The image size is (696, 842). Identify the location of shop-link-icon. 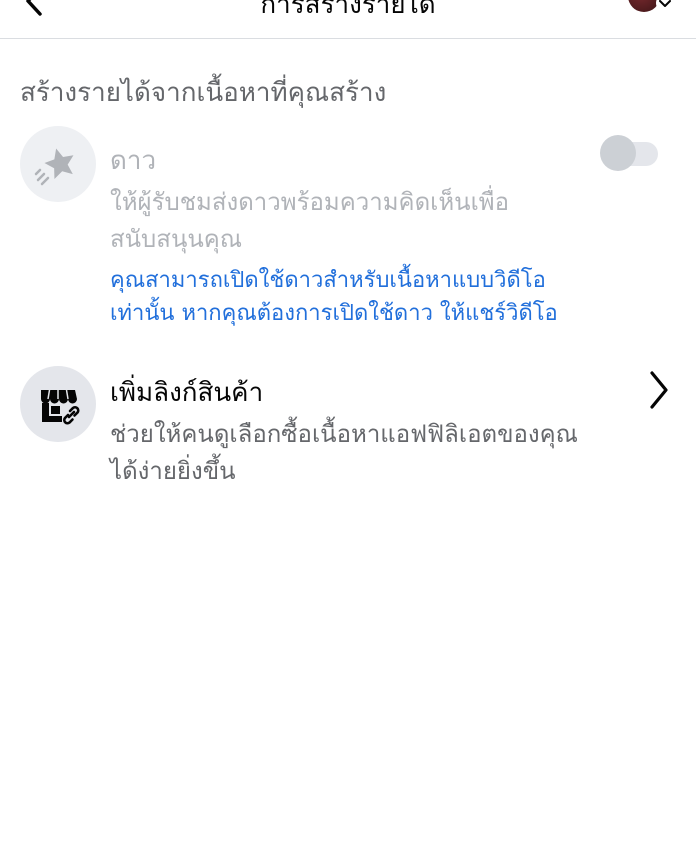
(60, 407).